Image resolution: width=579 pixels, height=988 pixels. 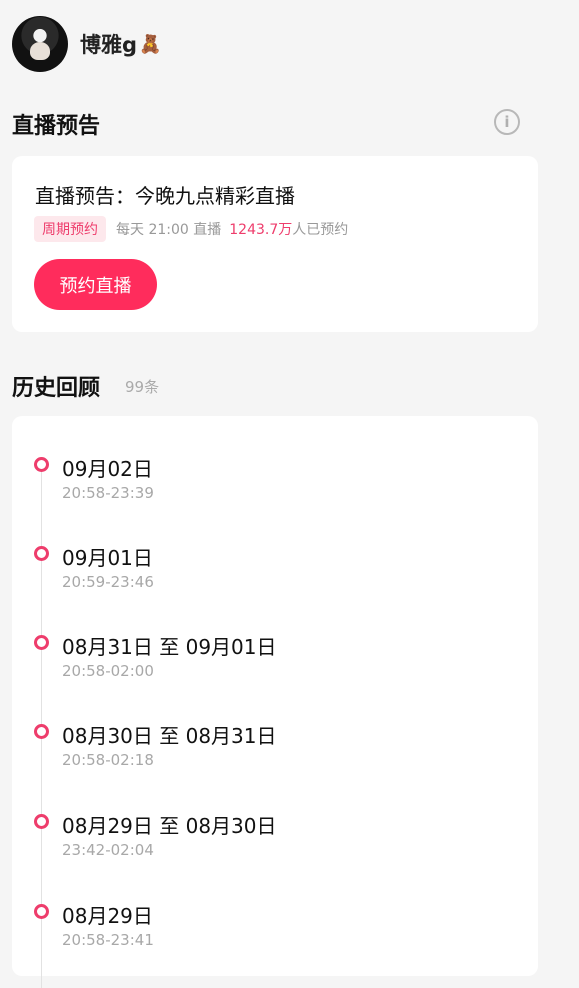 What do you see at coordinates (169, 647) in the screenshot?
I see `history-item-date: 08月31日 至 09月01日` at bounding box center [169, 647].